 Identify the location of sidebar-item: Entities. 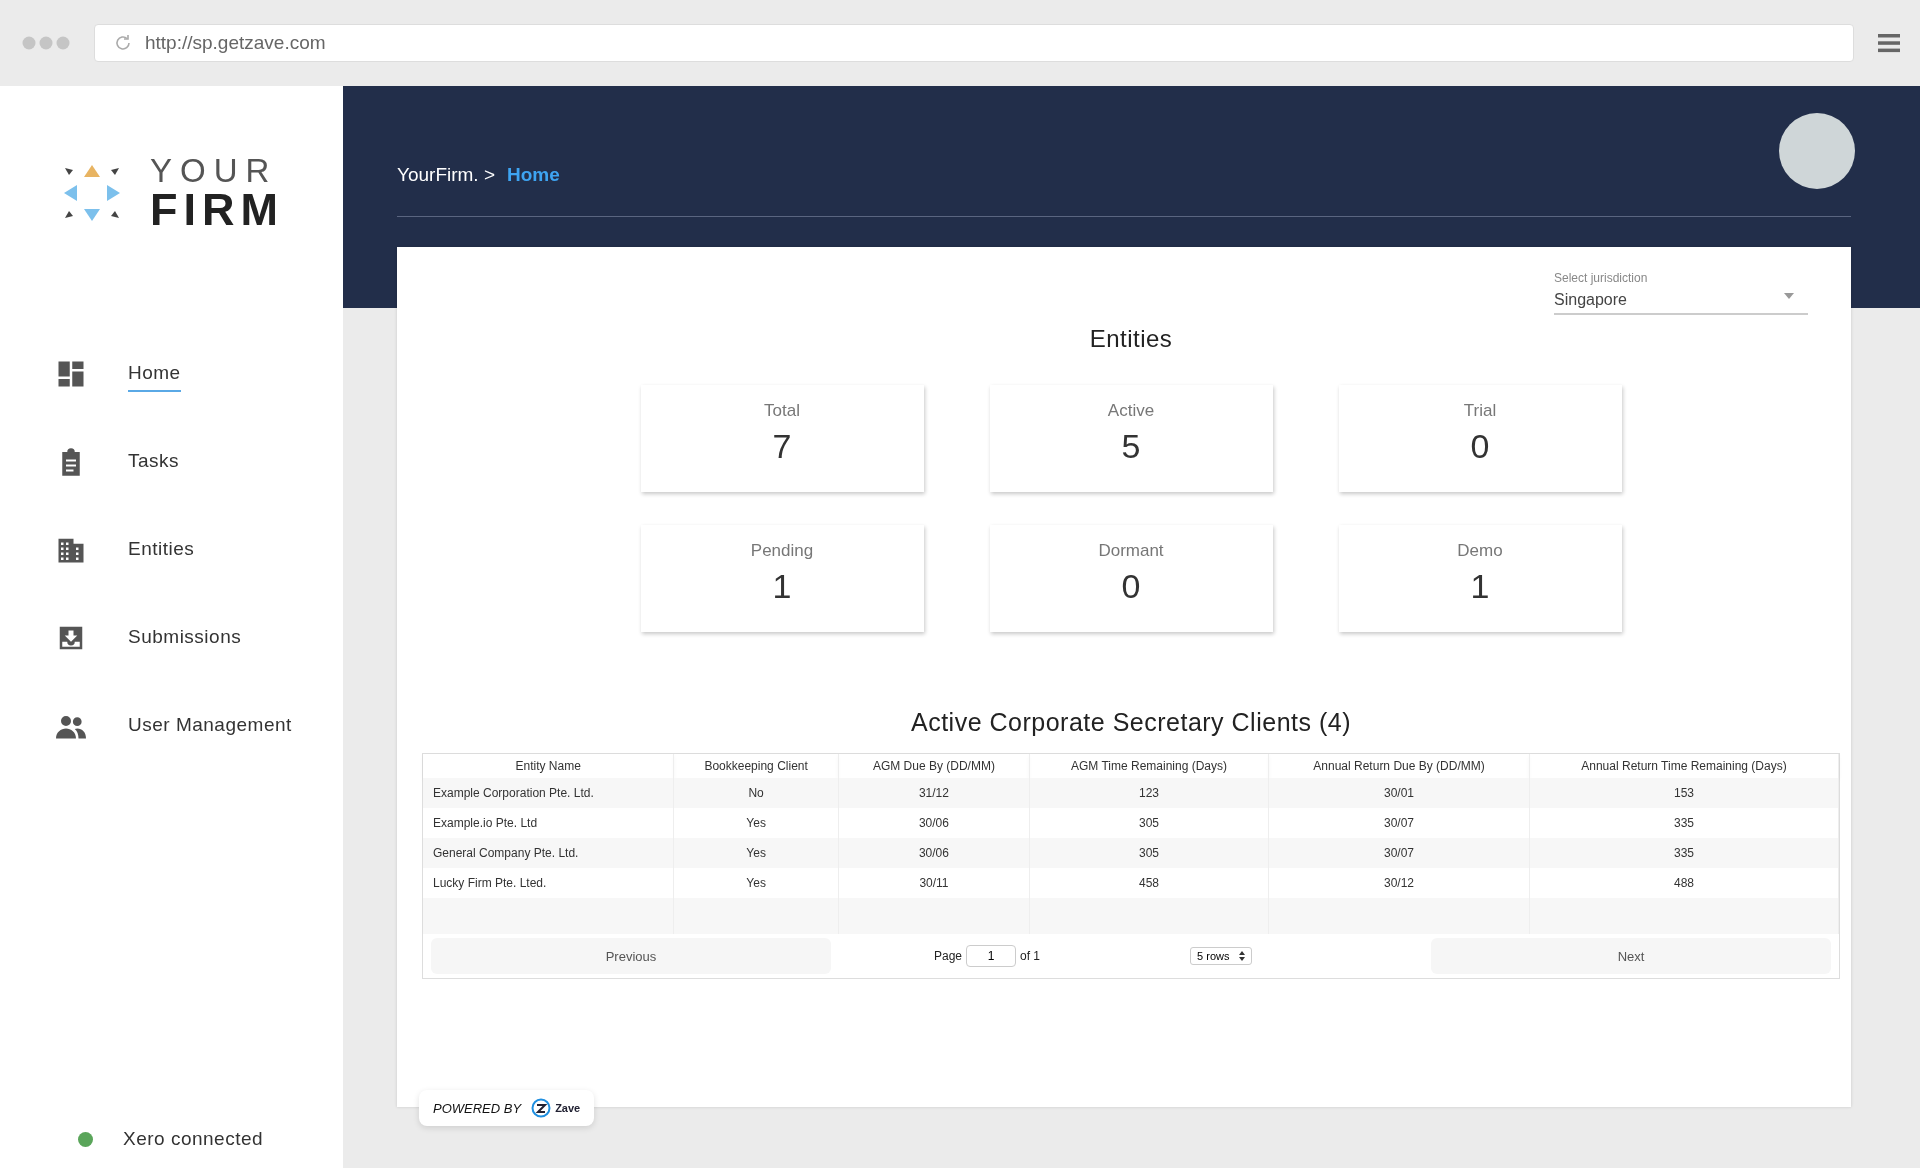
(161, 550).